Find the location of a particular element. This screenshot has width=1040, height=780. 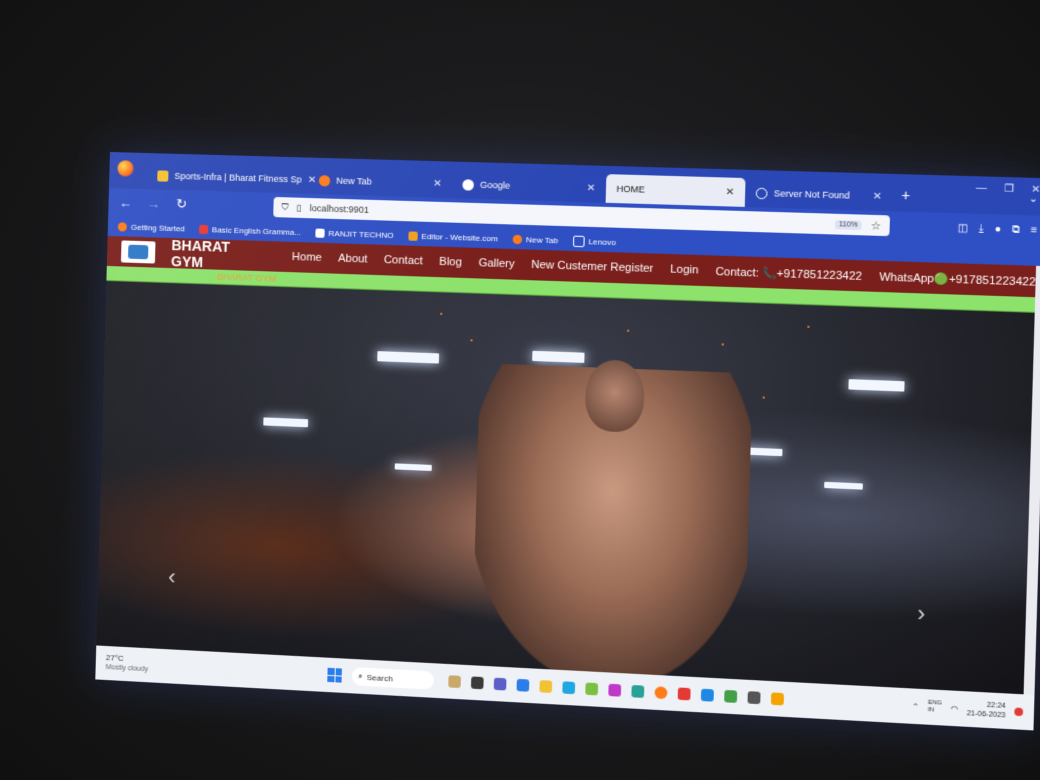

back-arrow-icon: ← is located at coordinates (125, 202).